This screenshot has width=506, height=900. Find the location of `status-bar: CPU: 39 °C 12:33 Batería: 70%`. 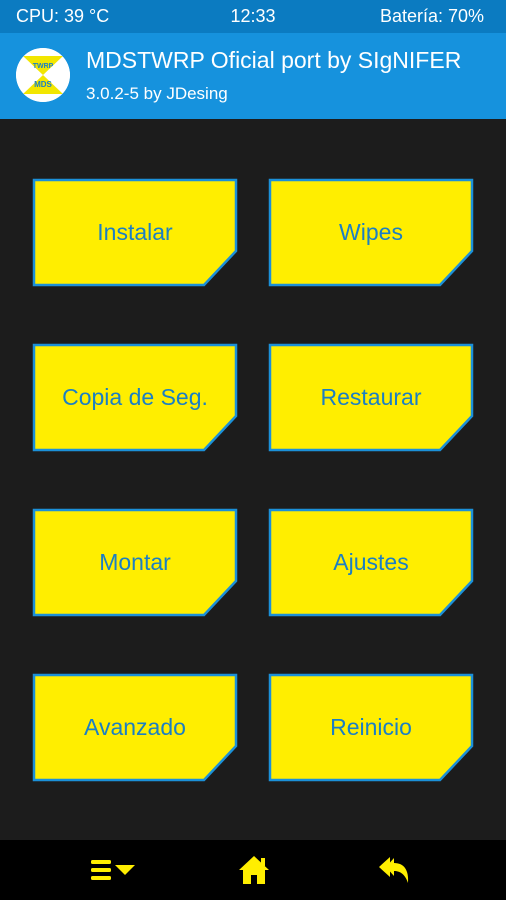

status-bar: CPU: 39 °C 12:33 Batería: 70% is located at coordinates (253, 16).